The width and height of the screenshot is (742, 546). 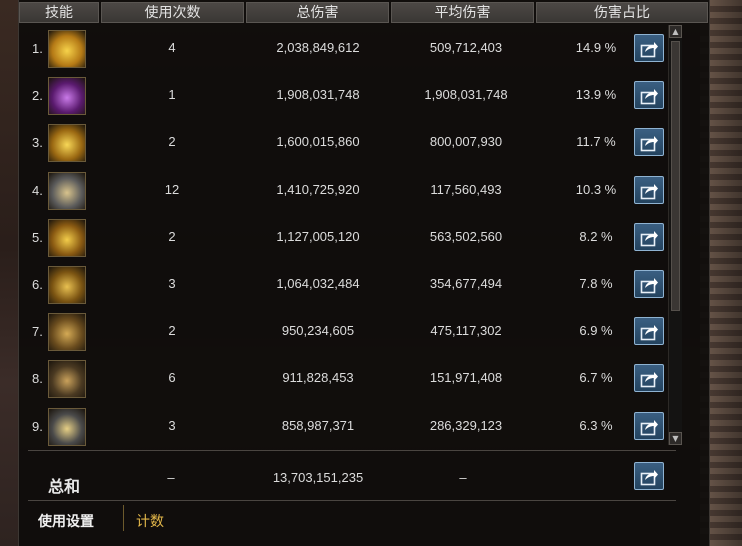 What do you see at coordinates (318, 378) in the screenshot?
I see `row-total-damage: 911,828,453` at bounding box center [318, 378].